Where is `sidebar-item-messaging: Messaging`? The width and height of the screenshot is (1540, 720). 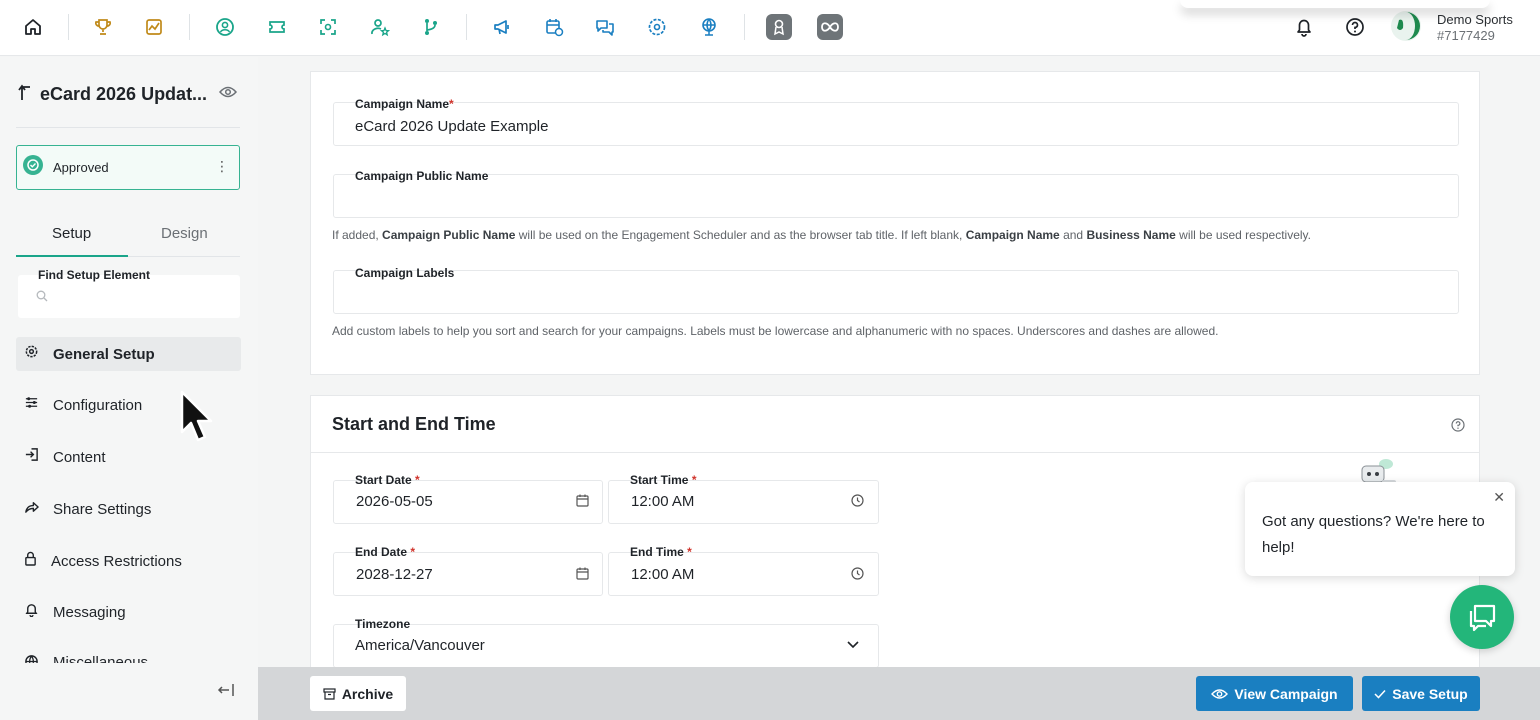
sidebar-item-messaging: Messaging is located at coordinates (128, 612).